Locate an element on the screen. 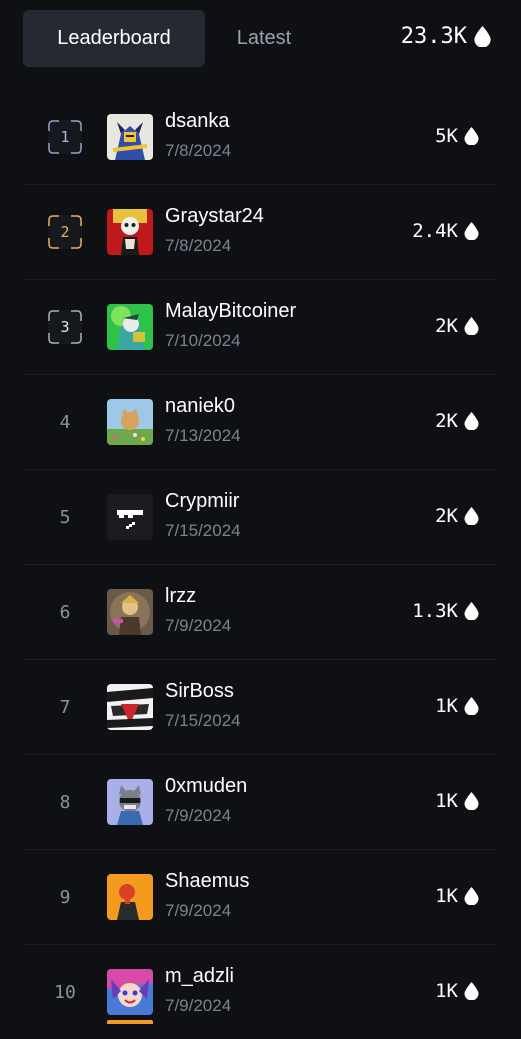 This screenshot has height=1039, width=521. header: Leaderboard Latest 23.3K is located at coordinates (260, 39).